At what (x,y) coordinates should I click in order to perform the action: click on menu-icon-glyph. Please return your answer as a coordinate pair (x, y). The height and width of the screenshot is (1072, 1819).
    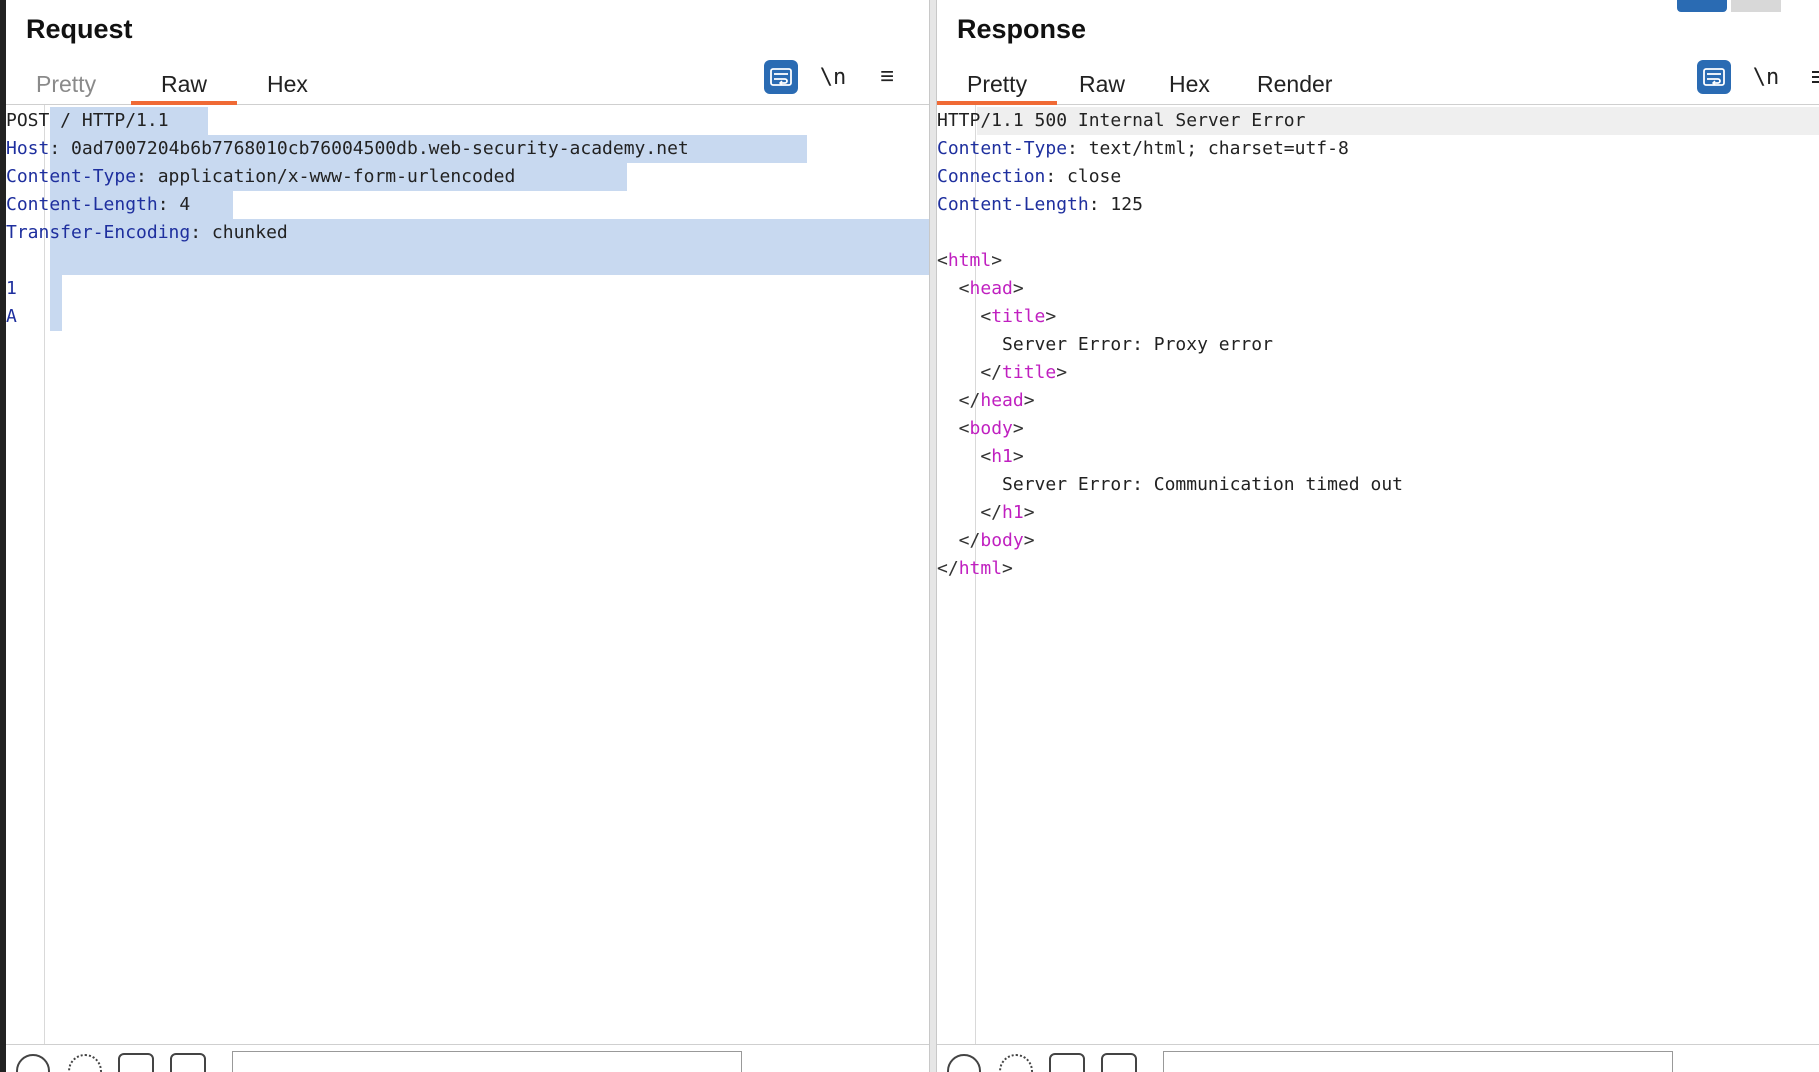
    Looking at the image, I should click on (1815, 77).